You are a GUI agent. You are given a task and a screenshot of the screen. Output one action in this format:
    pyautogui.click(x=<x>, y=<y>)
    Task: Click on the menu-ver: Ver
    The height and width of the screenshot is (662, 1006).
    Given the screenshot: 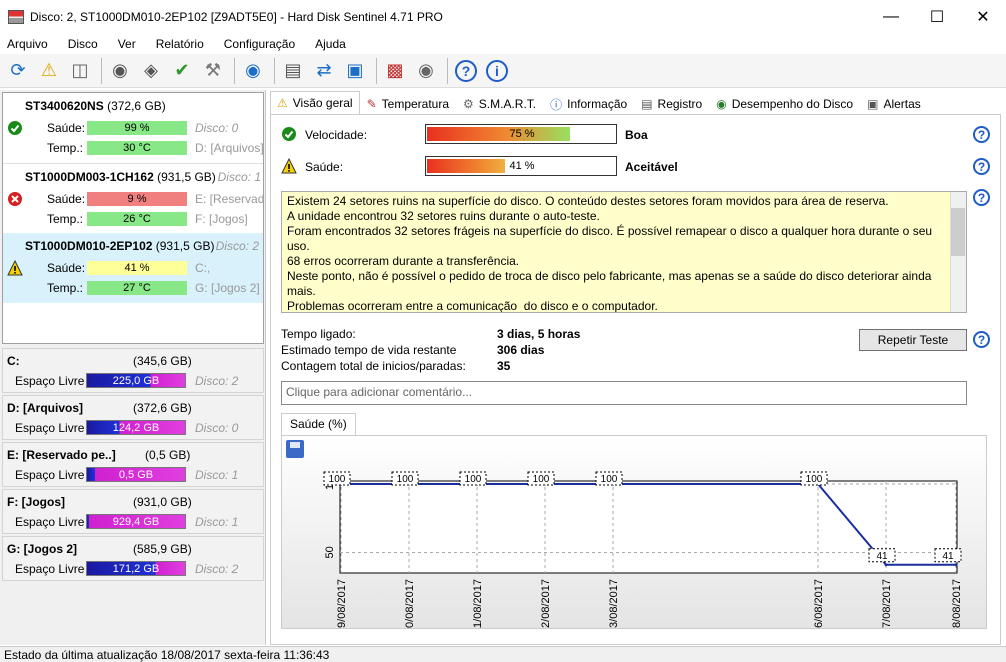 What is the action you would take?
    pyautogui.click(x=127, y=44)
    